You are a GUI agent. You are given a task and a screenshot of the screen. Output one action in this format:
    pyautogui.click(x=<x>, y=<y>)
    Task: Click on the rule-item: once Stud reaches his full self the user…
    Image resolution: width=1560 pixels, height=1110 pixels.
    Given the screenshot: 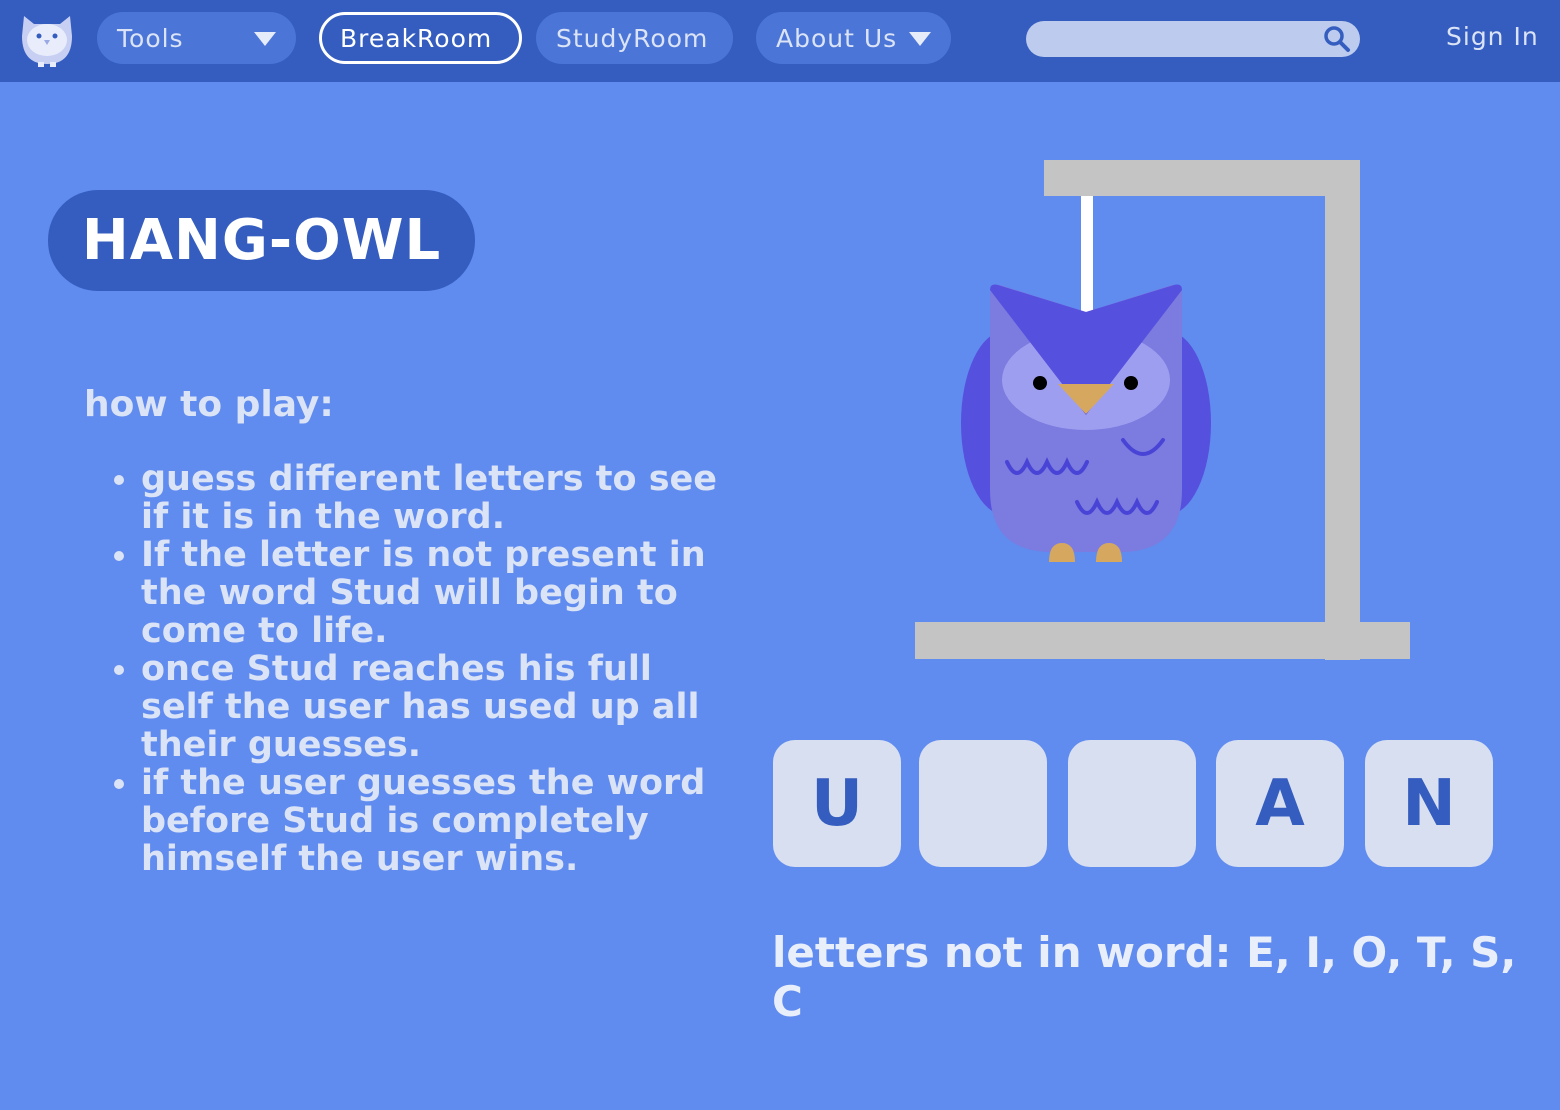 What is the action you would take?
    pyautogui.click(x=431, y=707)
    